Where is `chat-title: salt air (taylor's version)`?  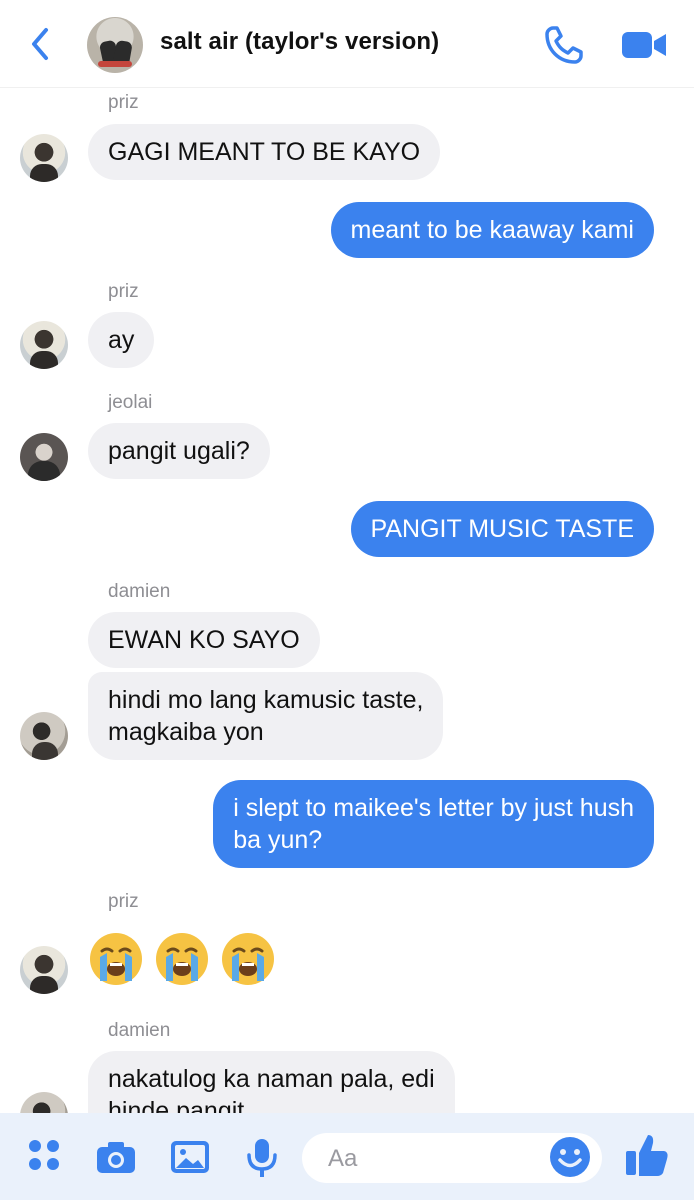 chat-title: salt air (taylor's version) is located at coordinates (299, 42).